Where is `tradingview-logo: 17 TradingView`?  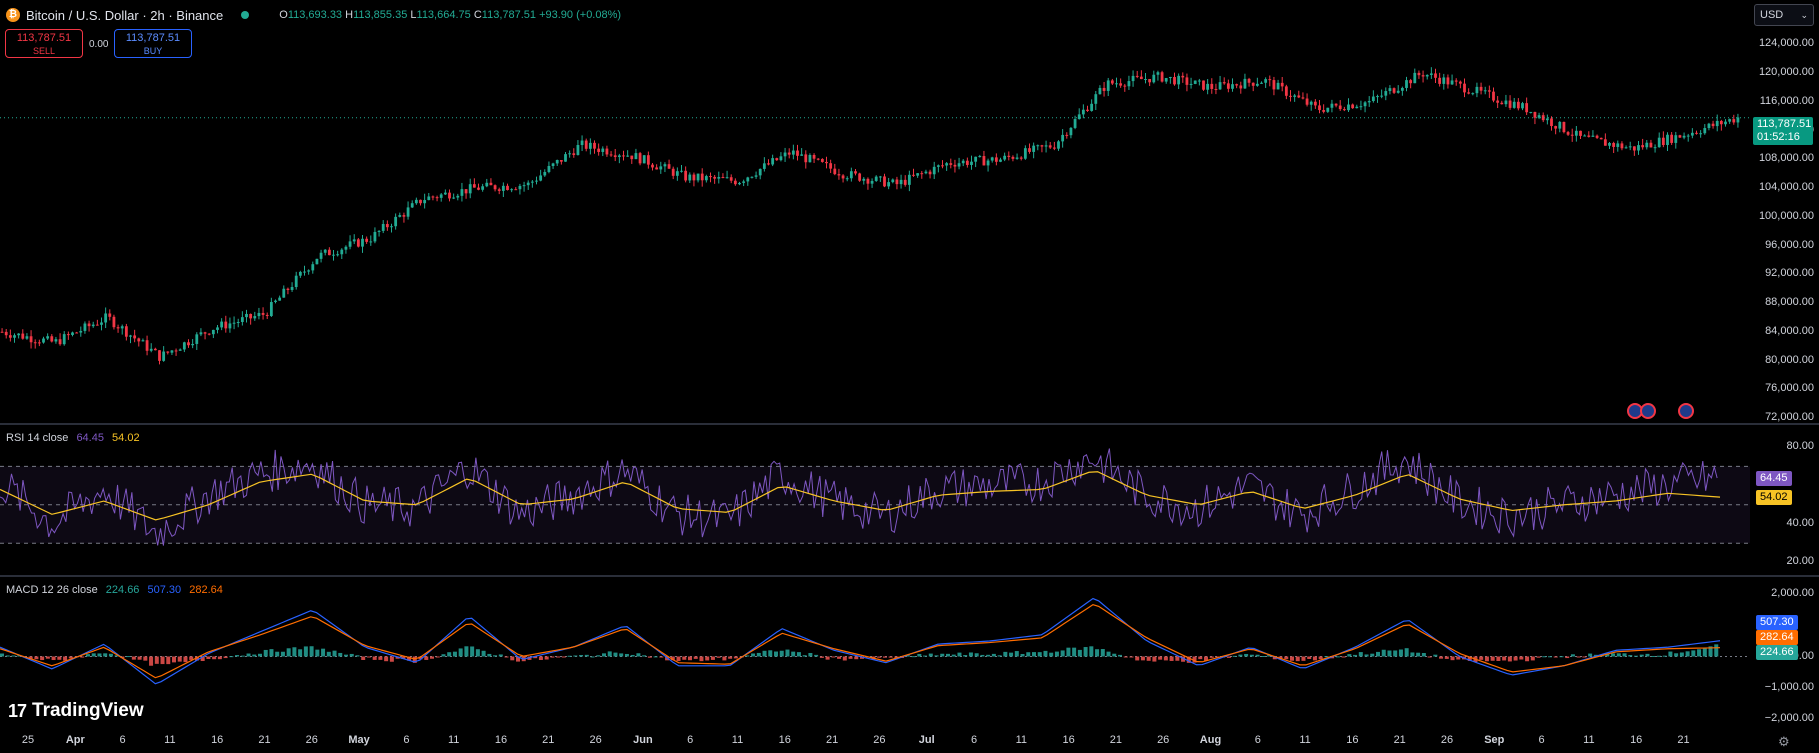
tradingview-logo: 17 TradingView is located at coordinates (76, 711).